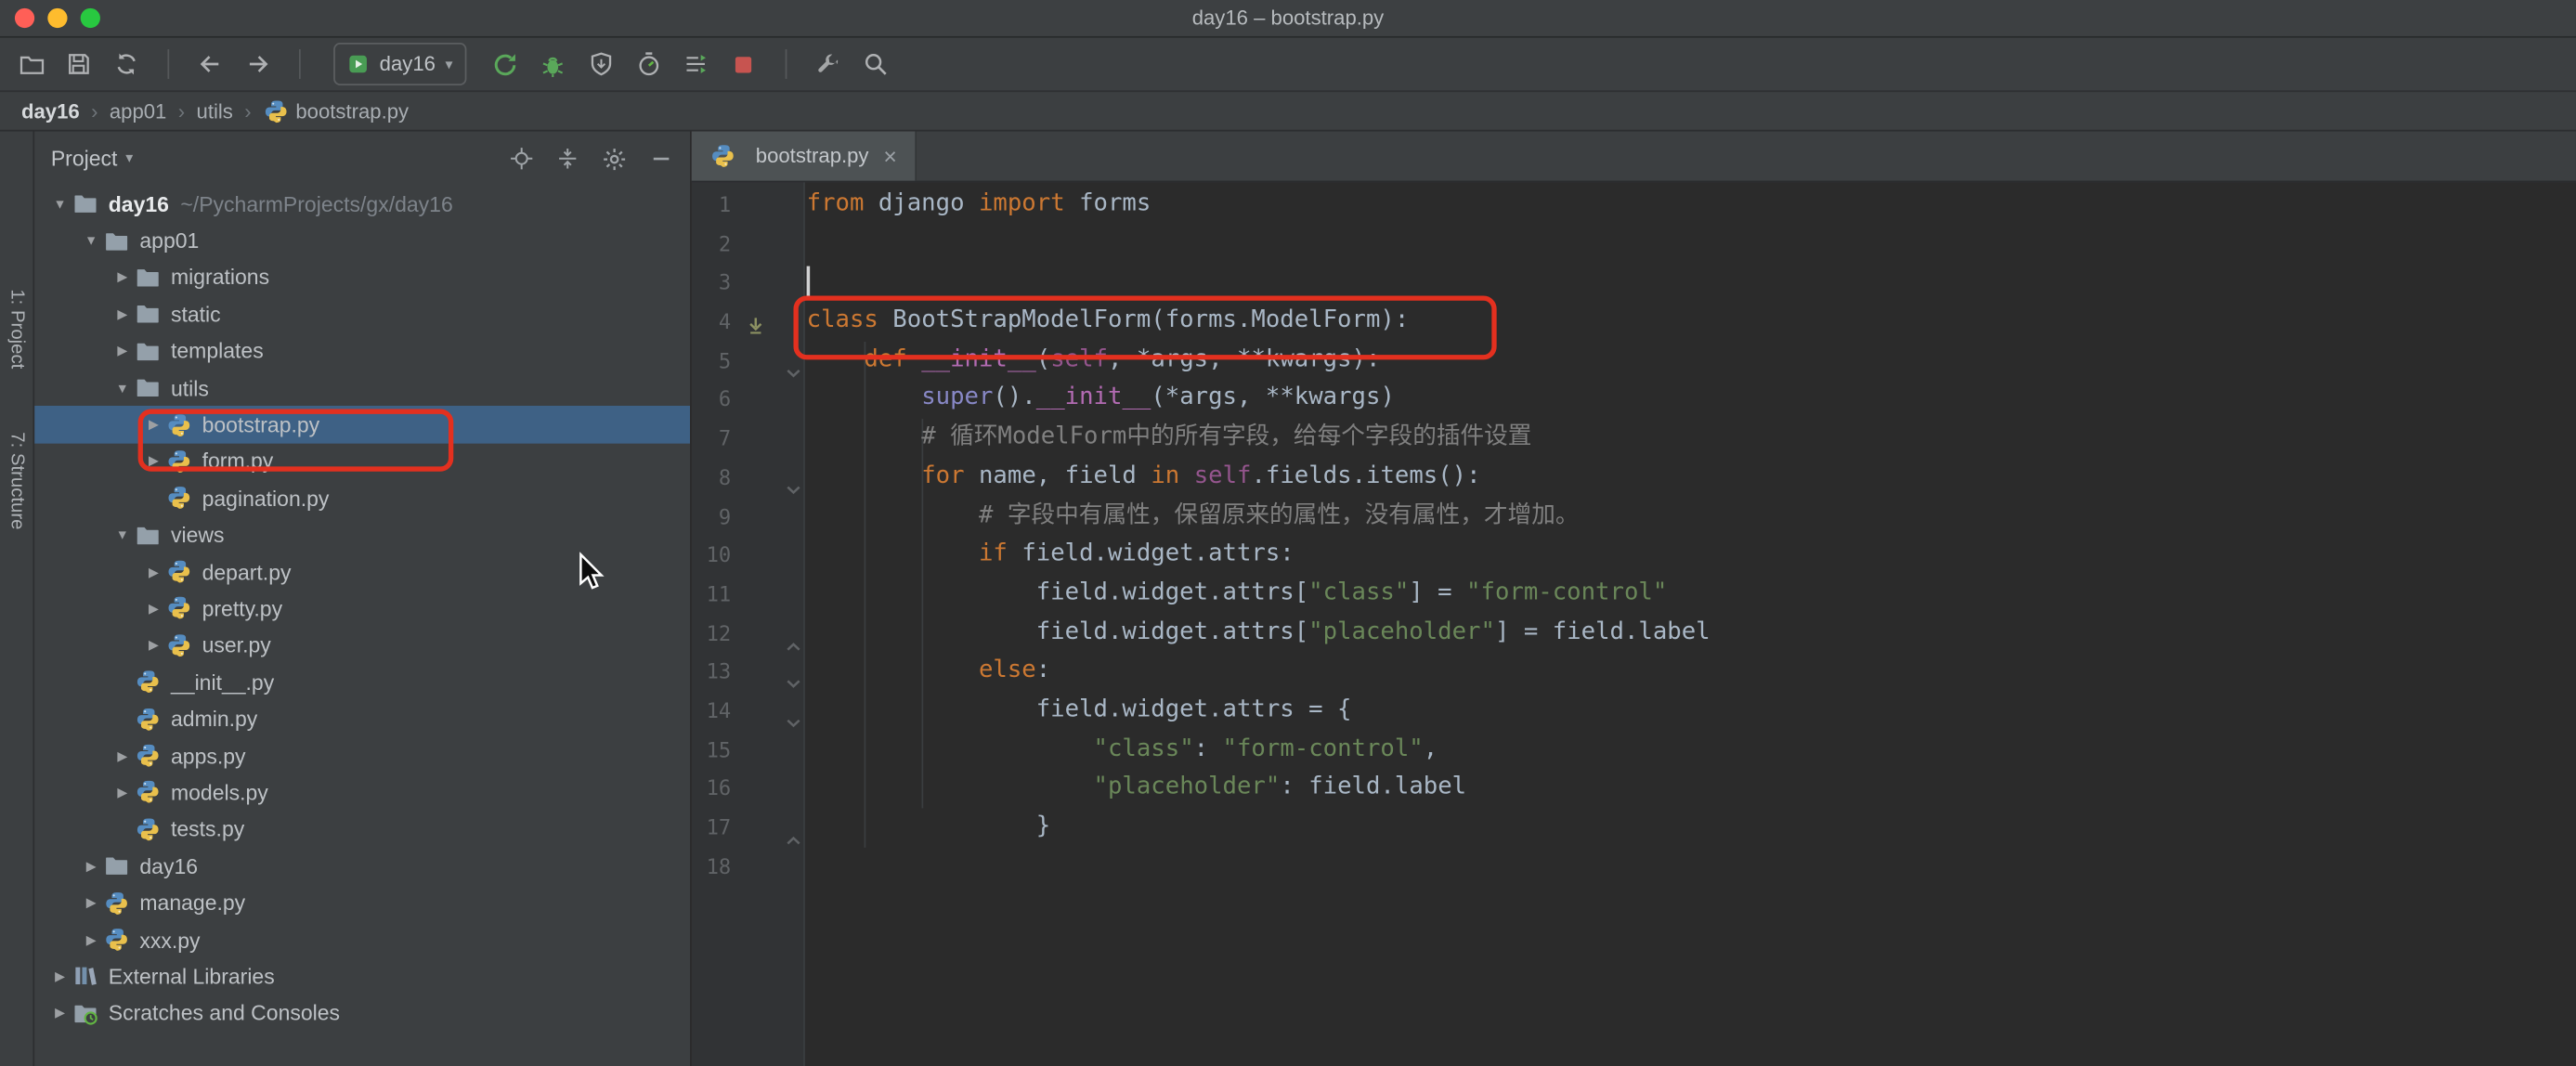 The height and width of the screenshot is (1066, 2576). What do you see at coordinates (362, 829) in the screenshot?
I see `tree-item-tests-py: tests.py` at bounding box center [362, 829].